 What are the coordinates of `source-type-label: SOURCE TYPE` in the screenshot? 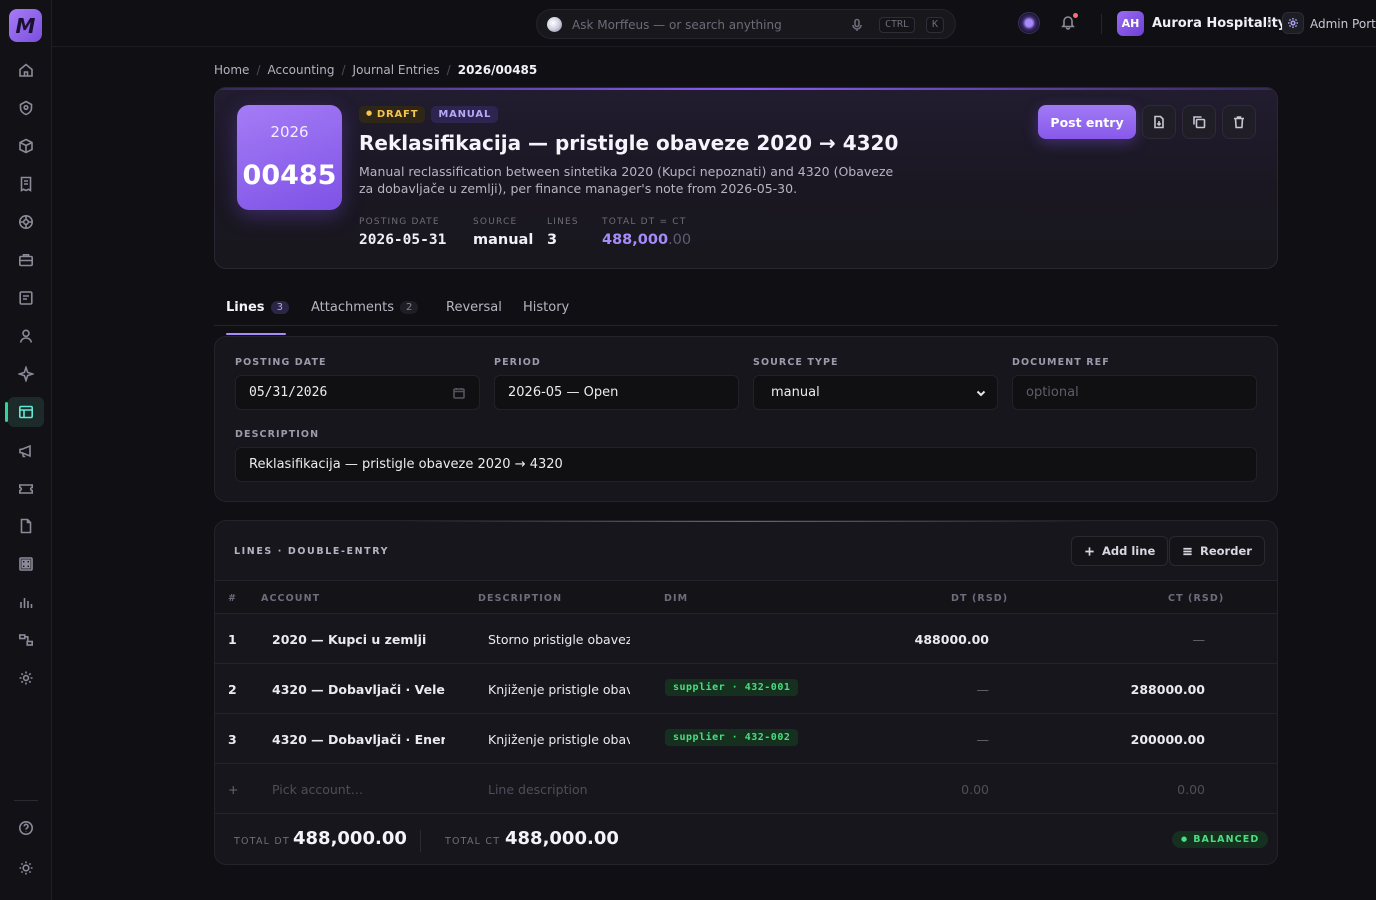 It's located at (796, 362).